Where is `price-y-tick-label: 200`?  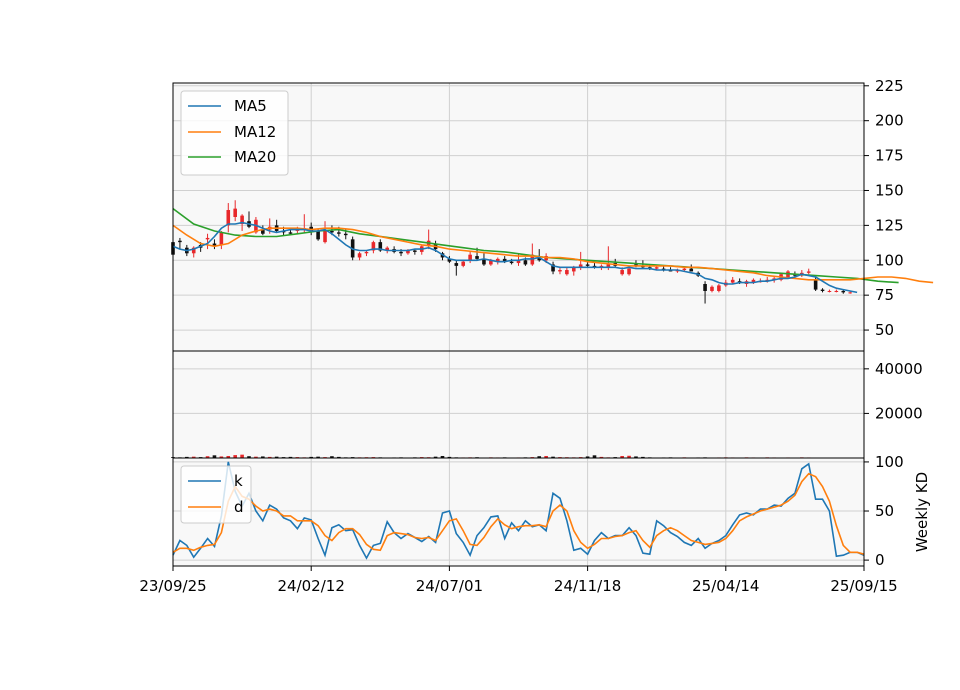
price-y-tick-label: 200 is located at coordinates (889, 121).